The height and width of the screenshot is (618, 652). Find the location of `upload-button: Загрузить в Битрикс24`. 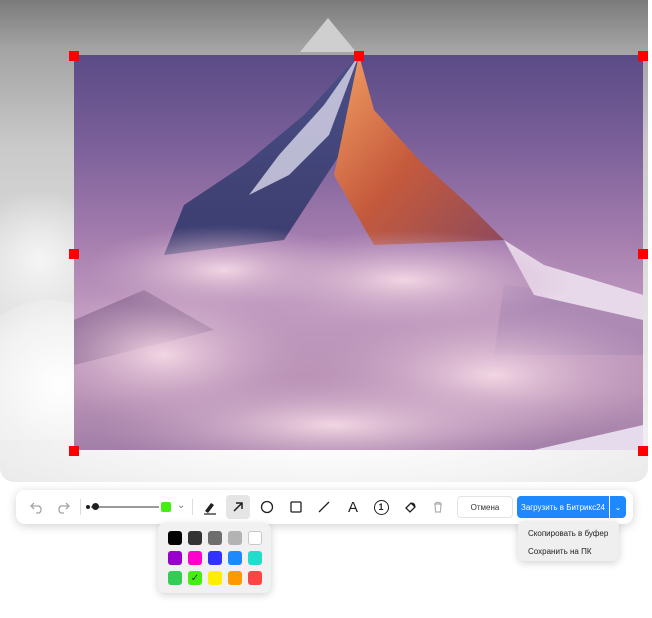

upload-button: Загрузить в Битрикс24 is located at coordinates (563, 507).